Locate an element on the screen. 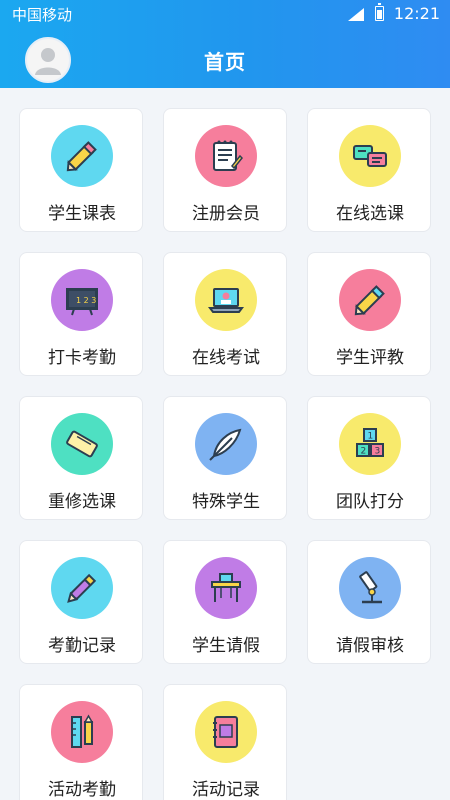  menu-card-label: 活动考勤 is located at coordinates (82, 790).